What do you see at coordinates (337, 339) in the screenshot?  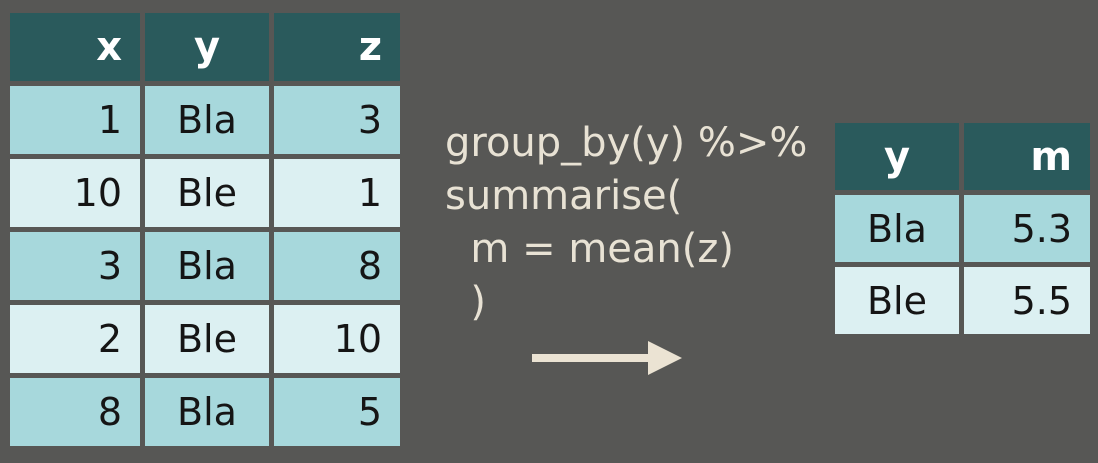 I see `cell-z: 10` at bounding box center [337, 339].